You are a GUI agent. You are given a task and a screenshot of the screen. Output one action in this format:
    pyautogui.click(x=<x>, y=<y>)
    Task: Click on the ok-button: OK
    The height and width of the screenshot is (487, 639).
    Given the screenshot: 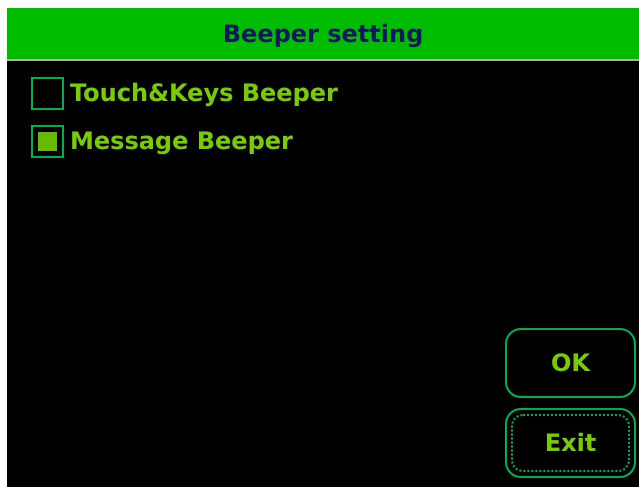 What is the action you would take?
    pyautogui.click(x=570, y=363)
    